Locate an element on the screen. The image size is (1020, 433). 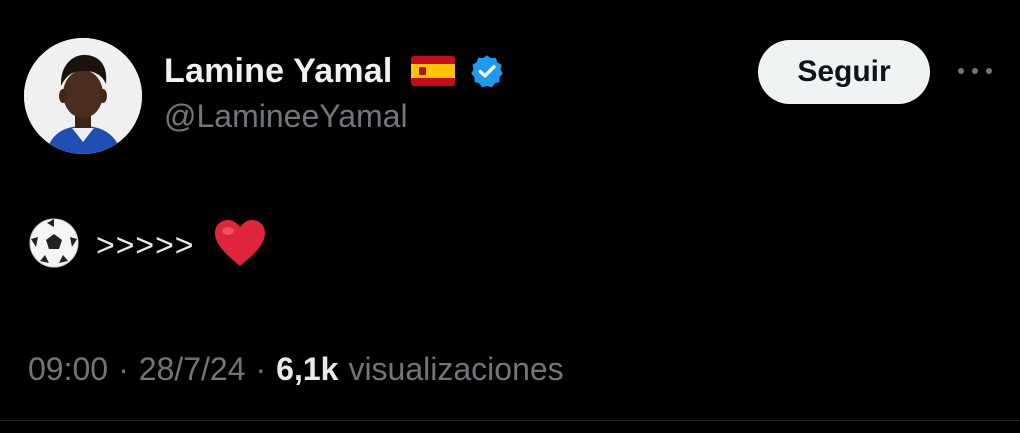
tweet-meta: 09:00 · 28/7/24 · 6,1k visualizaciones is located at coordinates (296, 369).